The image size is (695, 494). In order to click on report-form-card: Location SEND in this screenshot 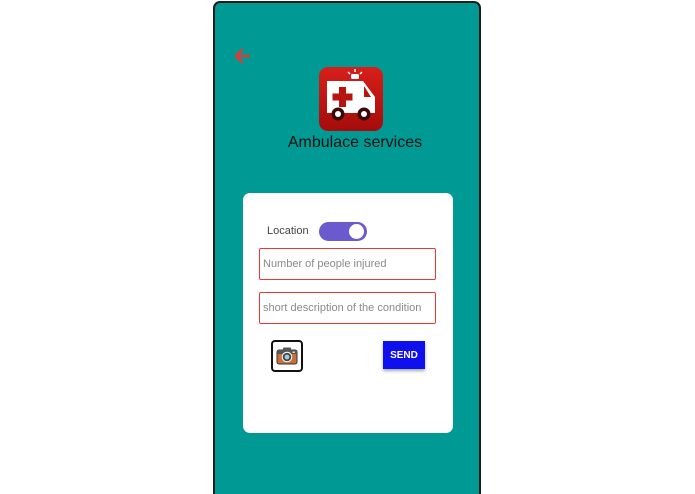, I will do `click(348, 313)`.